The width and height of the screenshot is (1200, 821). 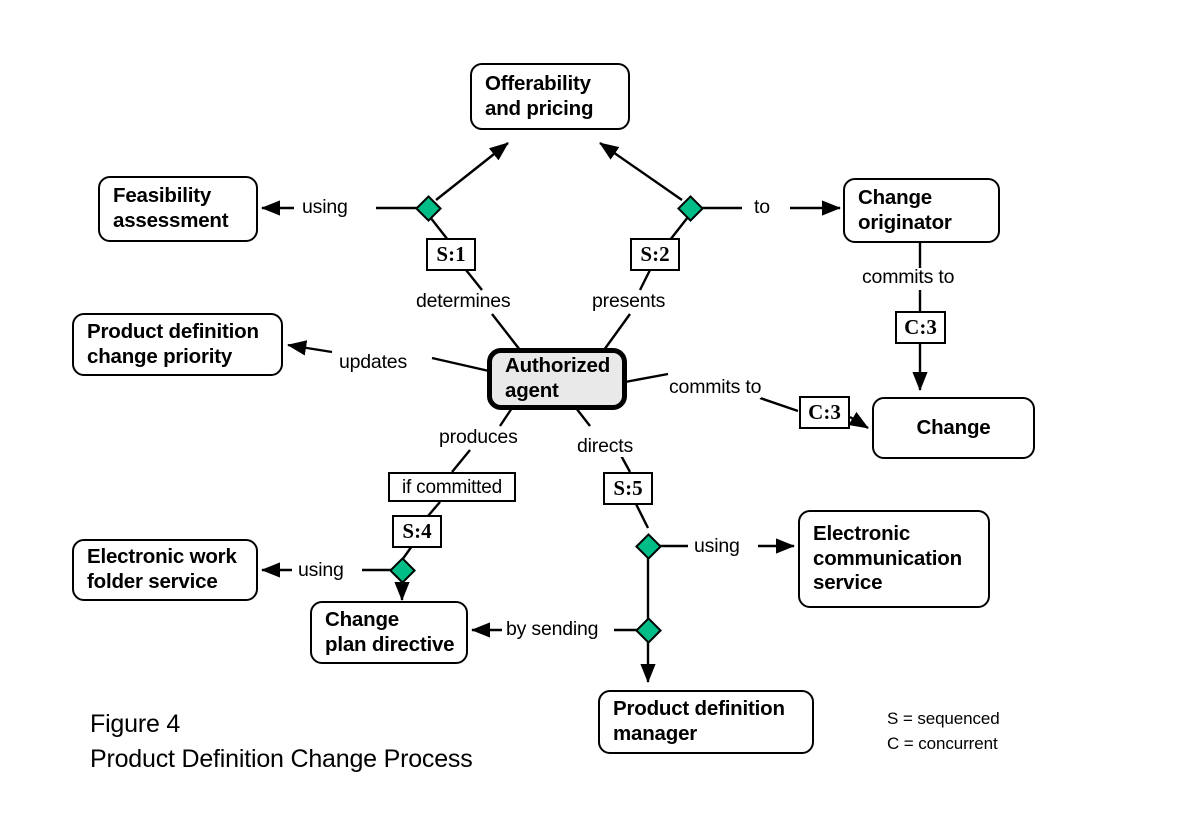 What do you see at coordinates (905, 222) in the screenshot?
I see `node-line: originator` at bounding box center [905, 222].